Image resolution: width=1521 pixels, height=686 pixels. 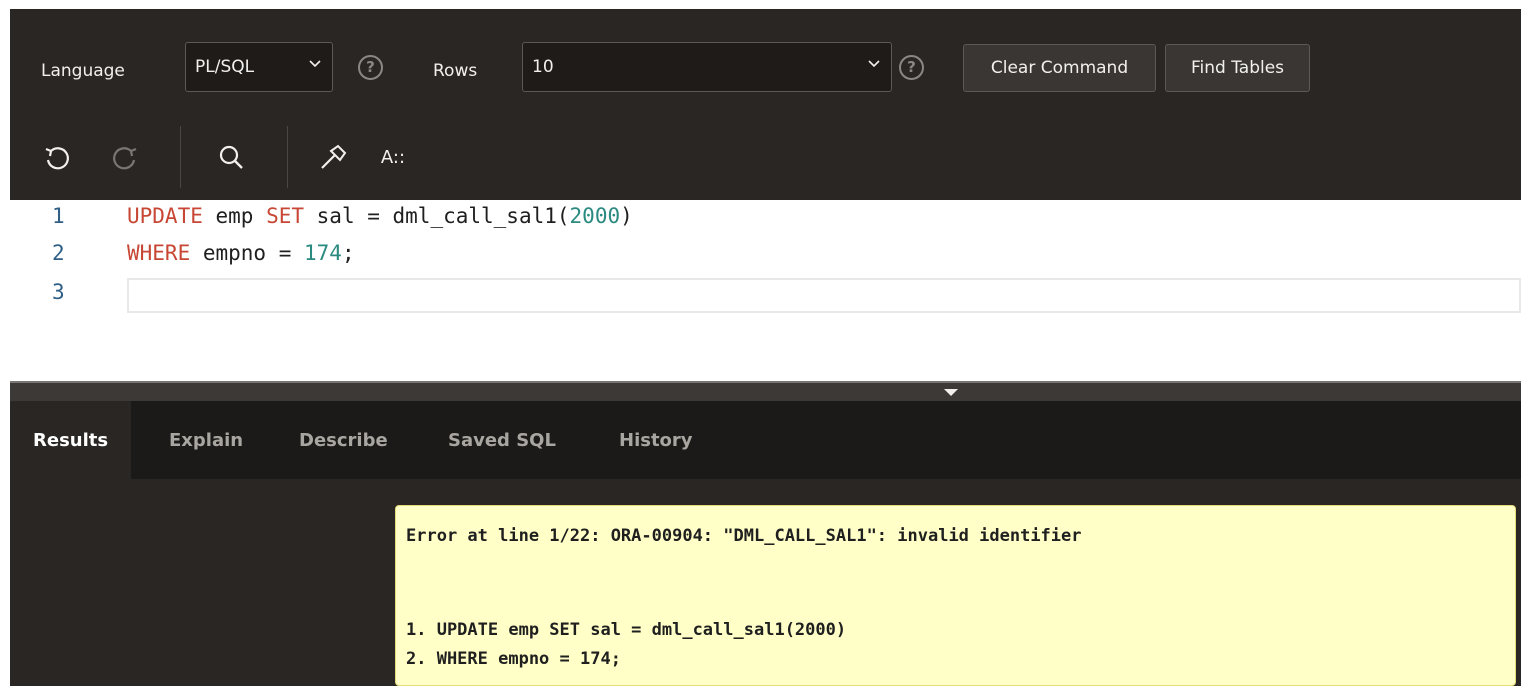 What do you see at coordinates (333, 157) in the screenshot?
I see `hammer-icon` at bounding box center [333, 157].